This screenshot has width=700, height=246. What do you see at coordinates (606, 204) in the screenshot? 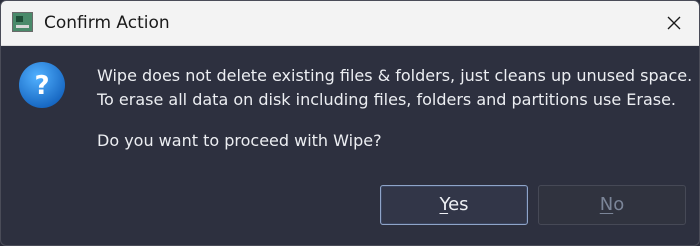
I see `no-accelerator: N` at bounding box center [606, 204].